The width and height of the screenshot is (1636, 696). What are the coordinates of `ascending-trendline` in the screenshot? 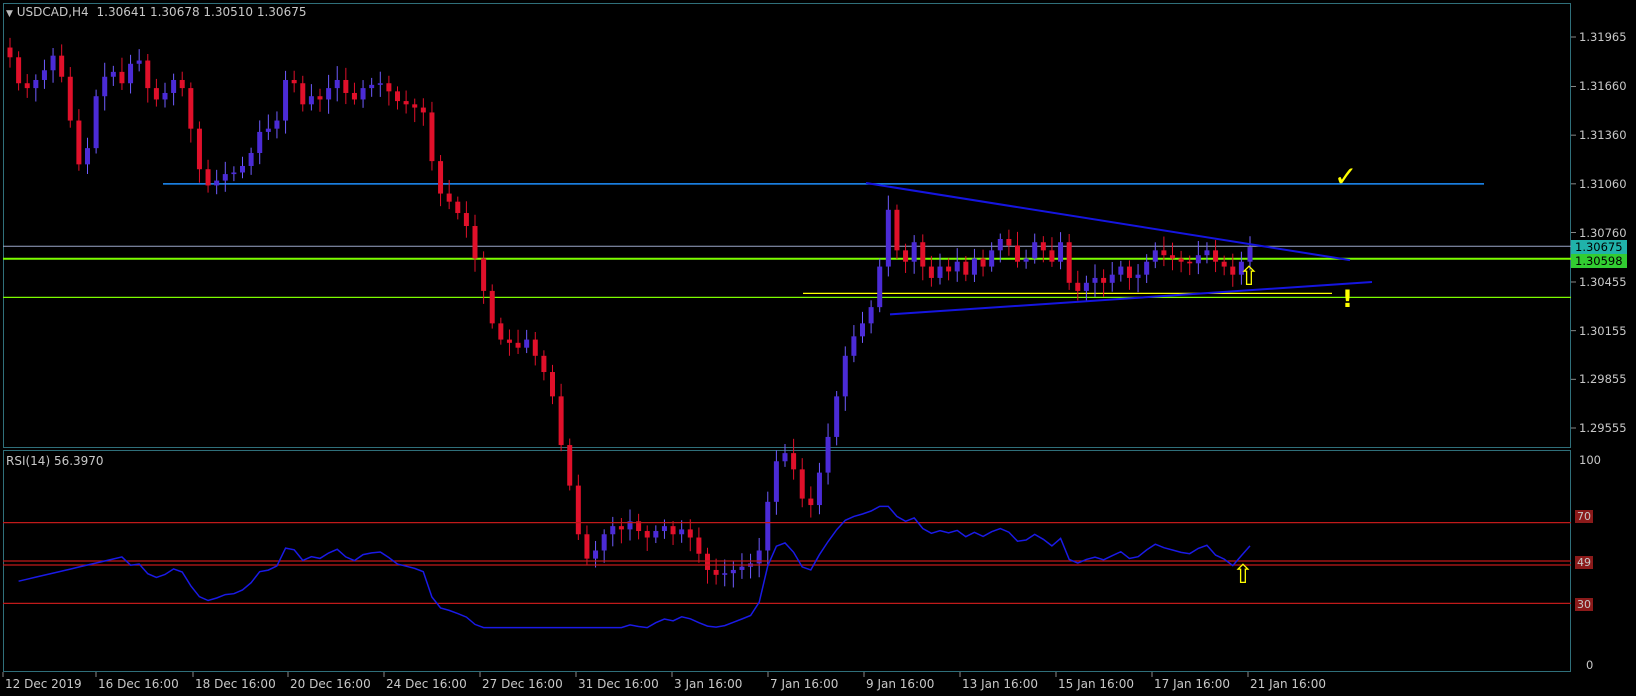 It's located at (1131, 298).